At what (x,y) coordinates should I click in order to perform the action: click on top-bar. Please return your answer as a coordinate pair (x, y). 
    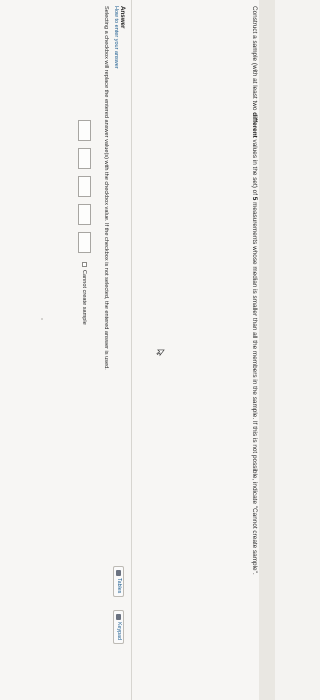
    Looking at the image, I should click on (267, 350).